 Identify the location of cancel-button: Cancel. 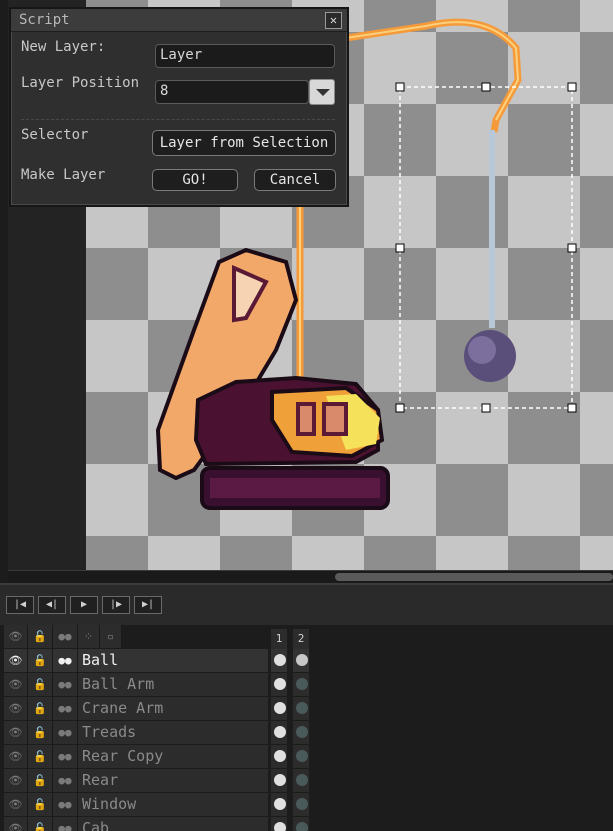
(295, 180).